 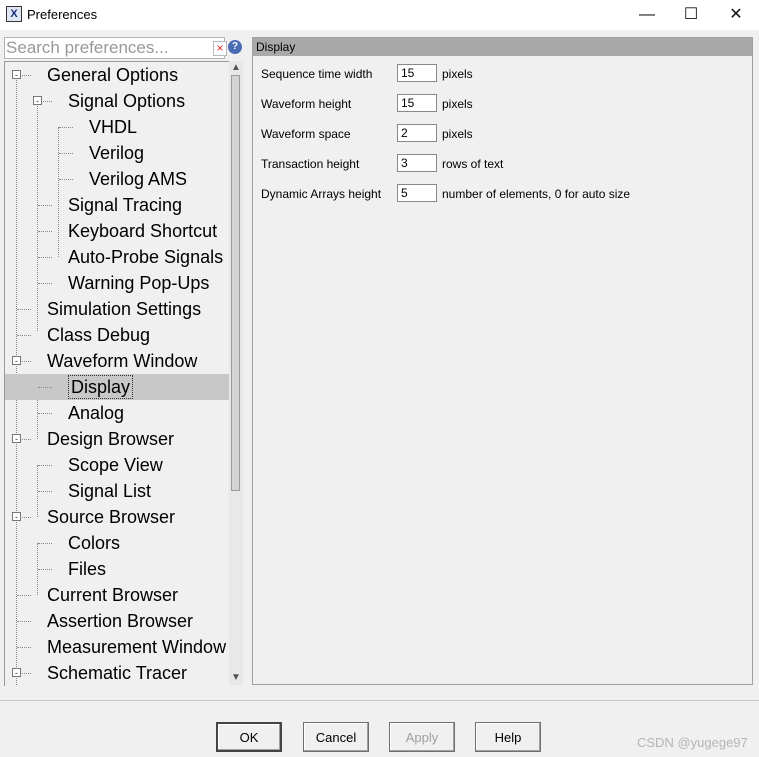 I want to click on tree-item-label: General Options, so click(x=113, y=75).